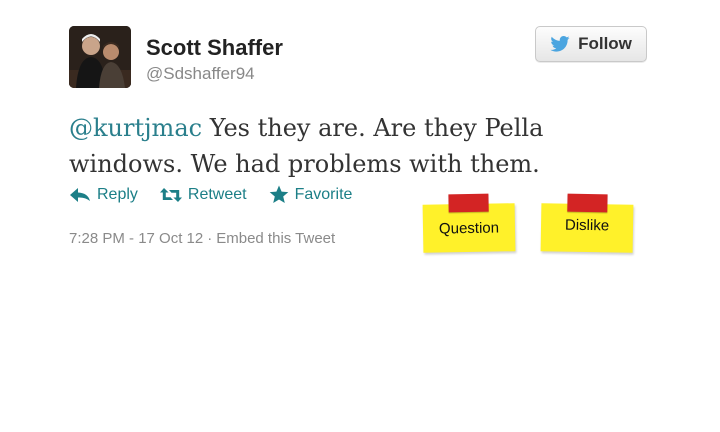 The width and height of the screenshot is (720, 432). Describe the element at coordinates (170, 194) in the screenshot. I see `retweet-icon` at that location.